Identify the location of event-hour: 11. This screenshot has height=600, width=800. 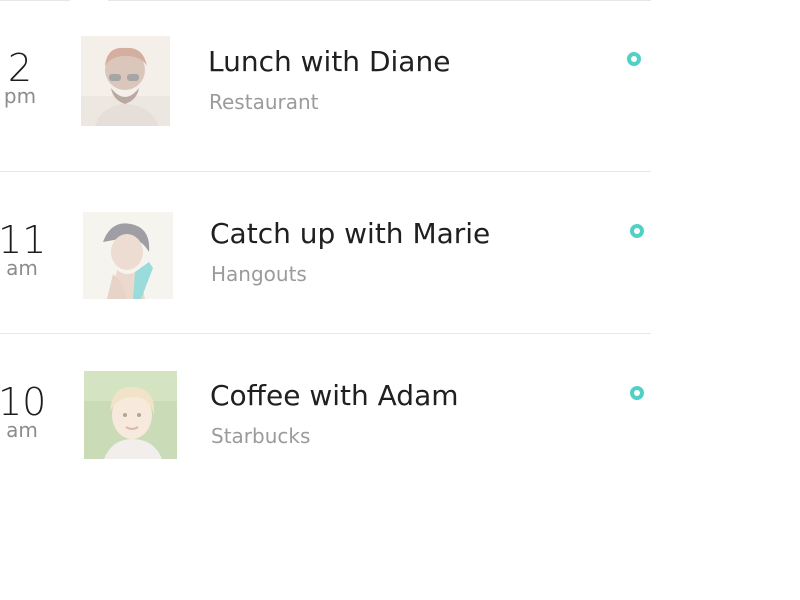
(23, 240).